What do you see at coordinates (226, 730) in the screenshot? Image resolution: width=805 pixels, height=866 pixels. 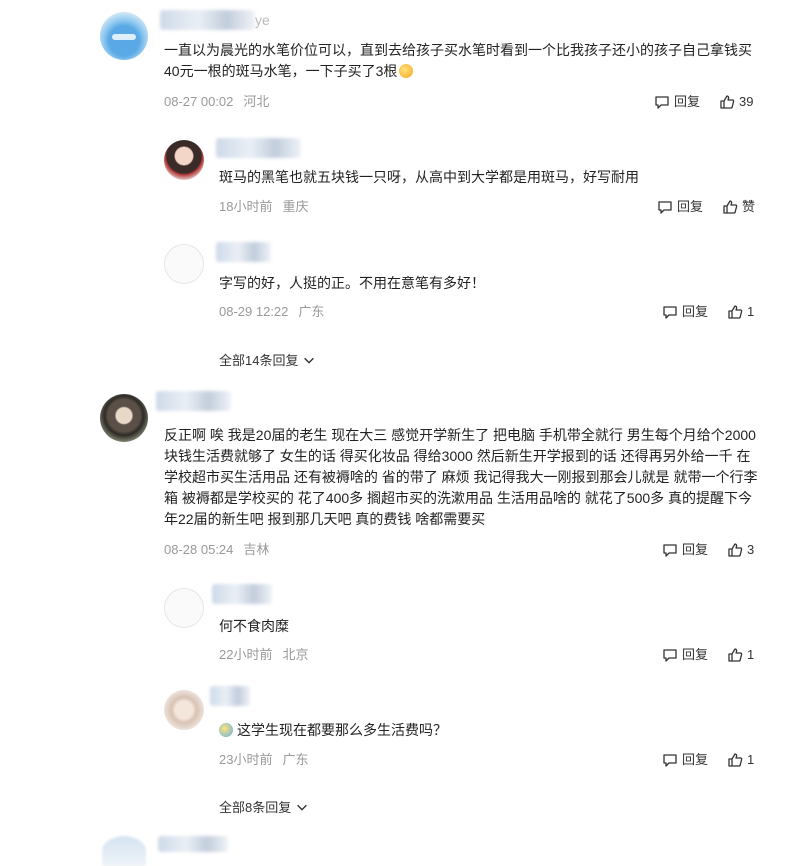 I see `dizzy-emoji-icon` at bounding box center [226, 730].